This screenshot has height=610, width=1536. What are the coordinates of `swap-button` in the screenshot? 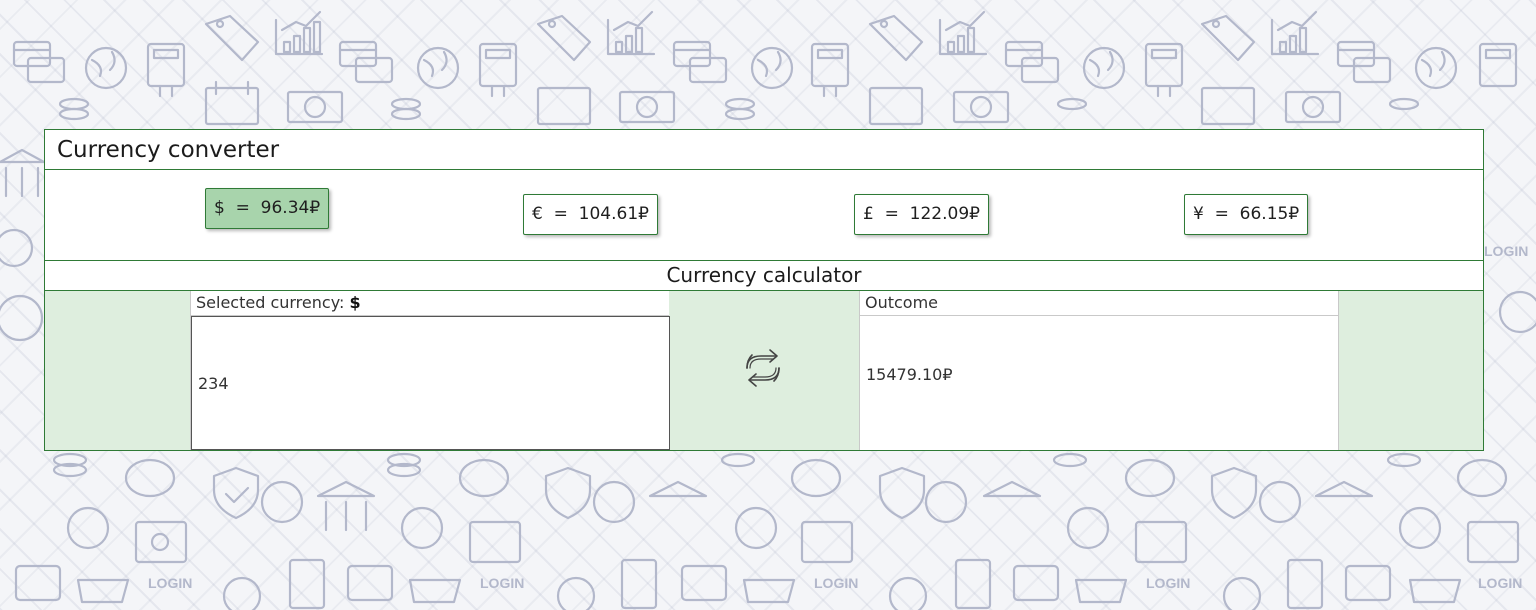 It's located at (763, 368).